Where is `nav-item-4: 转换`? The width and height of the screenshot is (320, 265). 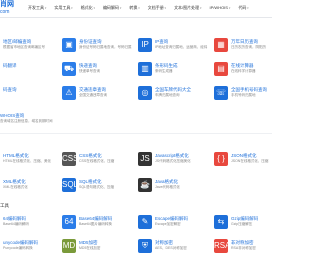
nav-item-4: 转换 is located at coordinates (134, 8).